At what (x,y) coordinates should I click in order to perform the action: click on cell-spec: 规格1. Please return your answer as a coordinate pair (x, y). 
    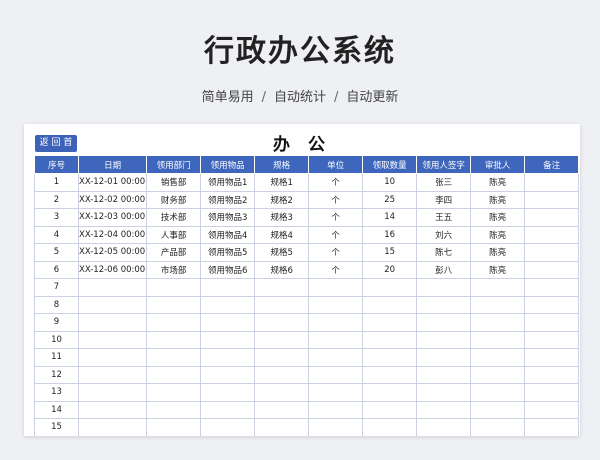
    Looking at the image, I should click on (282, 182).